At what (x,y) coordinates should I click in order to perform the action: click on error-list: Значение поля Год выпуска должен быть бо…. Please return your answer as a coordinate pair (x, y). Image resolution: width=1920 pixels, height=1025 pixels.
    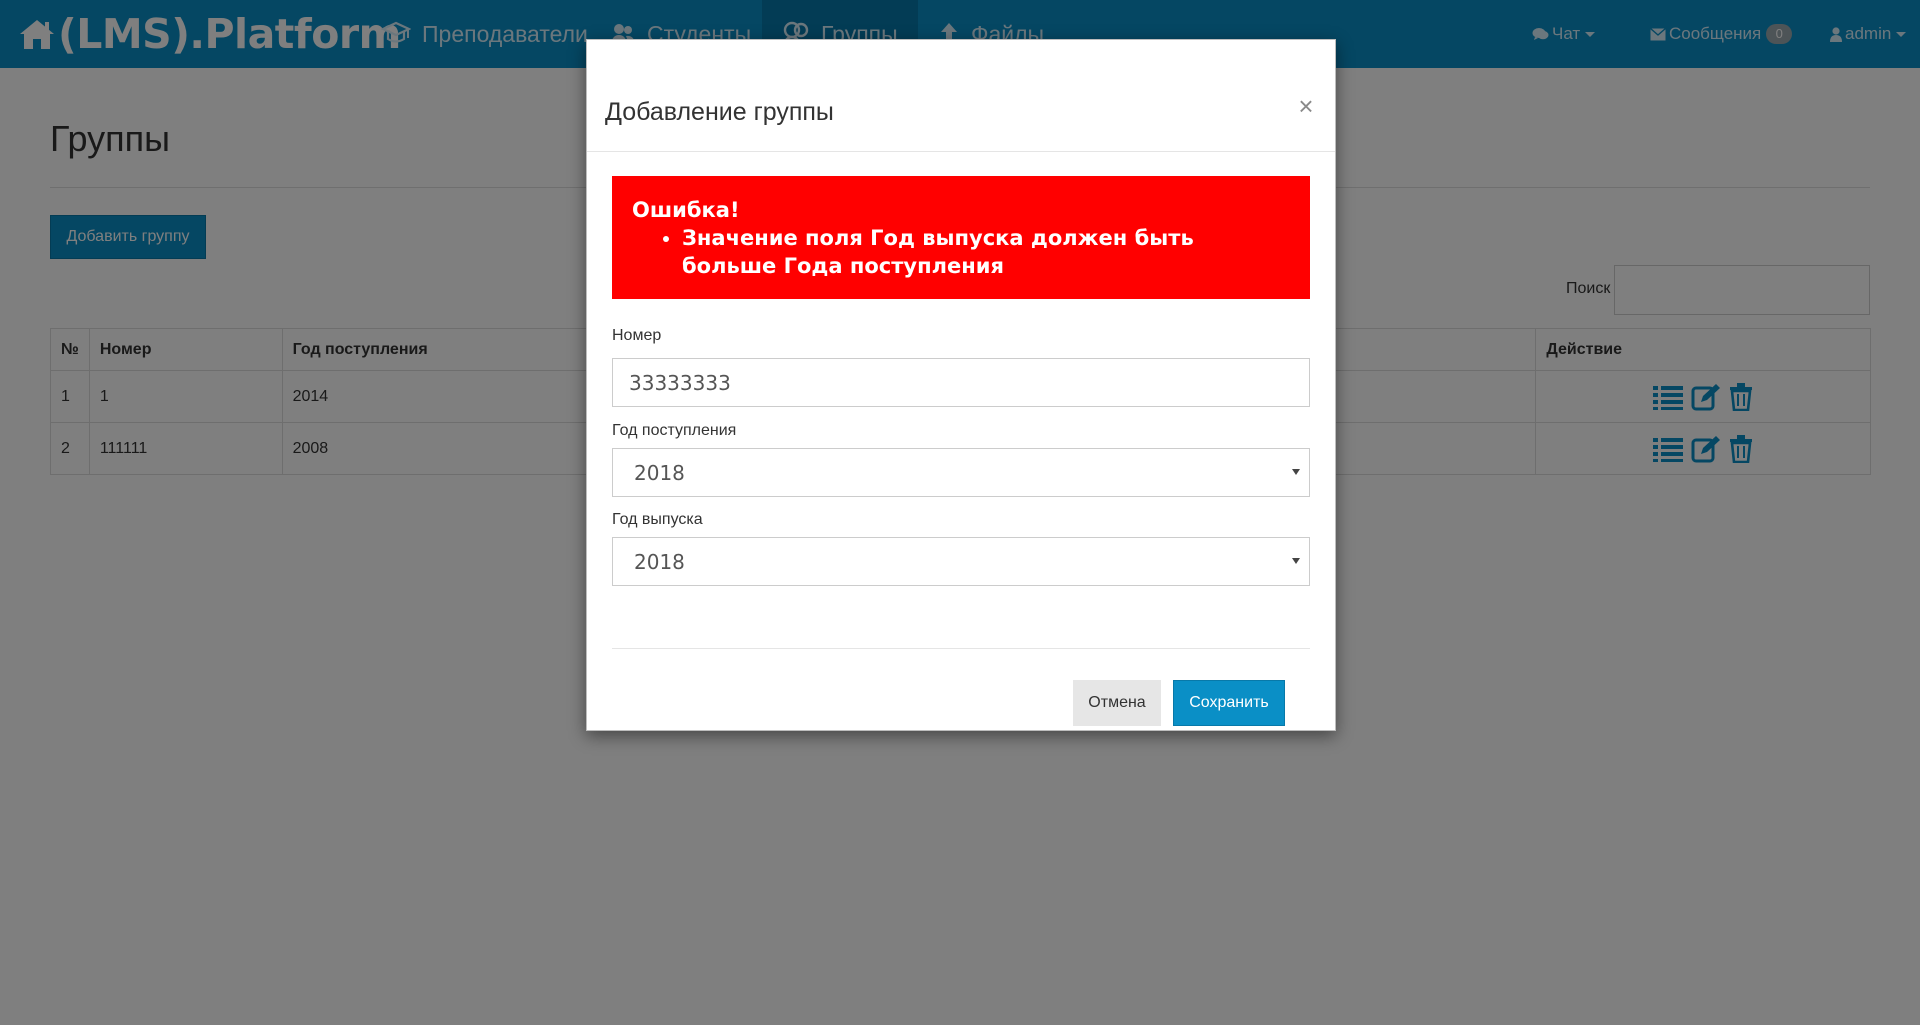
    Looking at the image, I should click on (961, 252).